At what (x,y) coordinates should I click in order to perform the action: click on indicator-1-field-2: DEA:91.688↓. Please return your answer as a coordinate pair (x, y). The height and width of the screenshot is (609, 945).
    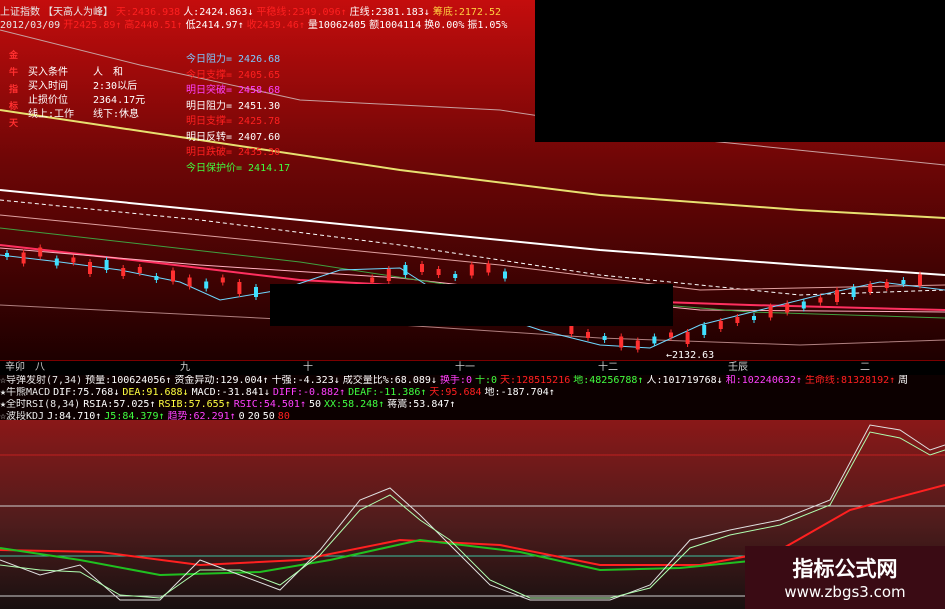
    Looking at the image, I should click on (155, 392).